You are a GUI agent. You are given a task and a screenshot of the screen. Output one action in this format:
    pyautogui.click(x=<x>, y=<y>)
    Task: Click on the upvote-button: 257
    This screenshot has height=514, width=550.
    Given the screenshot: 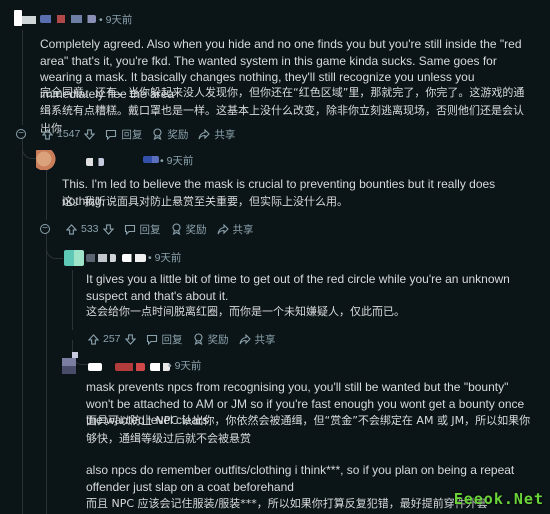 What is the action you would take?
    pyautogui.click(x=112, y=339)
    